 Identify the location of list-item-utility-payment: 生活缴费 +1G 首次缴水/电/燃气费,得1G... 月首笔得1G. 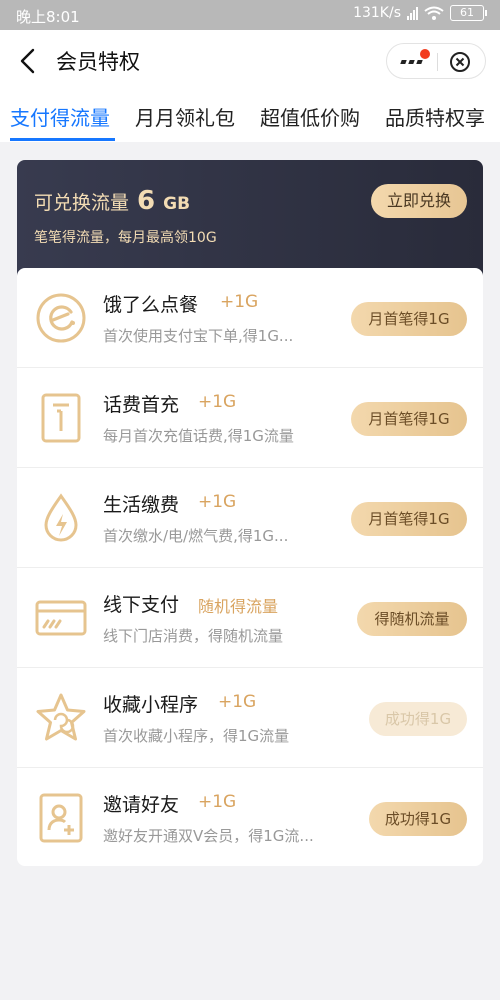
(250, 518).